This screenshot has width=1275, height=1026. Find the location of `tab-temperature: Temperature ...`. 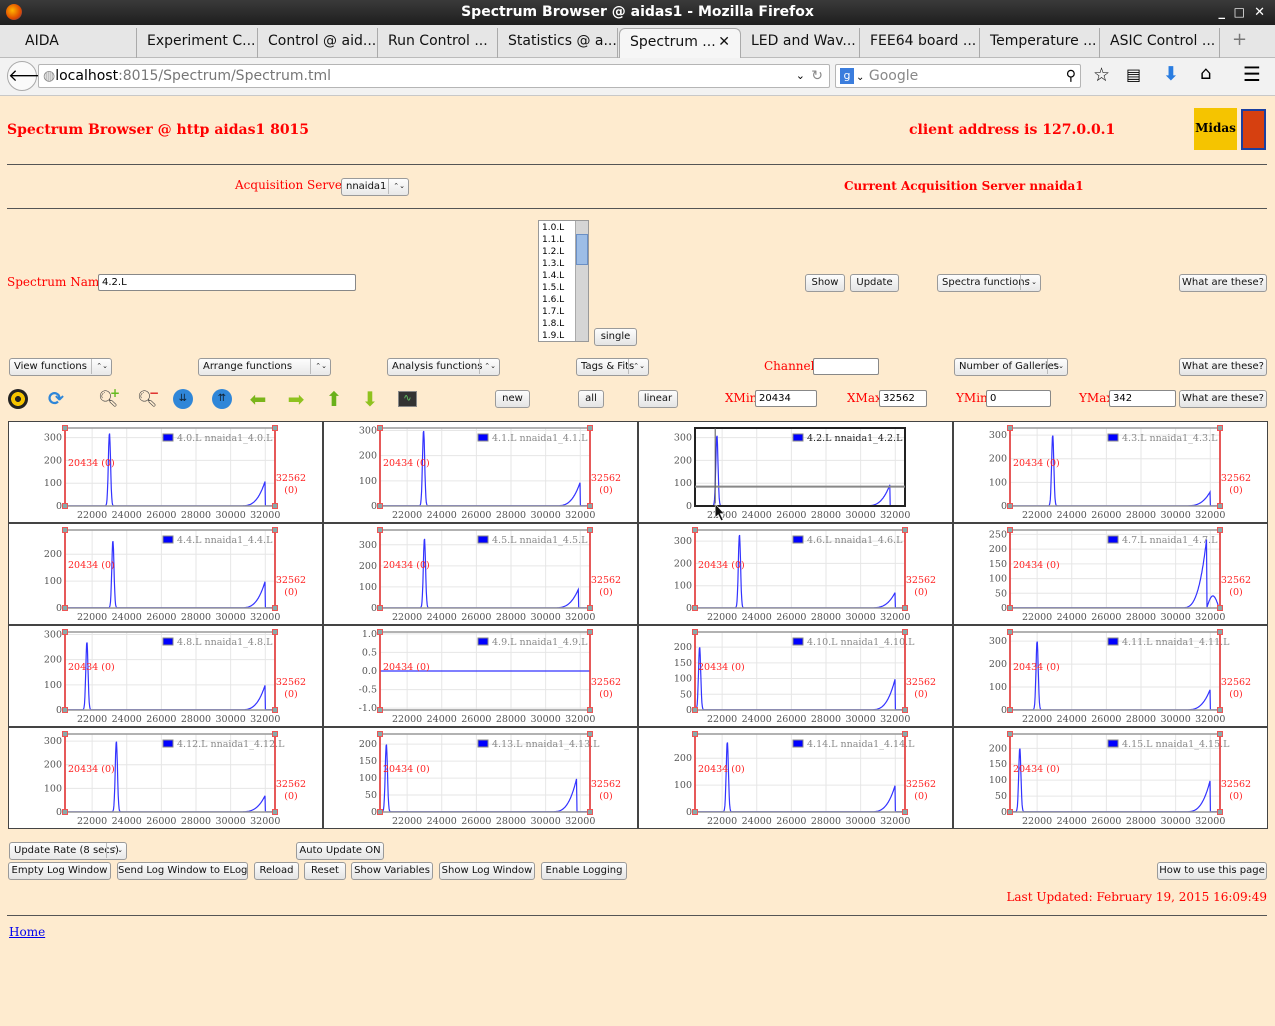

tab-temperature: Temperature ... is located at coordinates (1040, 43).